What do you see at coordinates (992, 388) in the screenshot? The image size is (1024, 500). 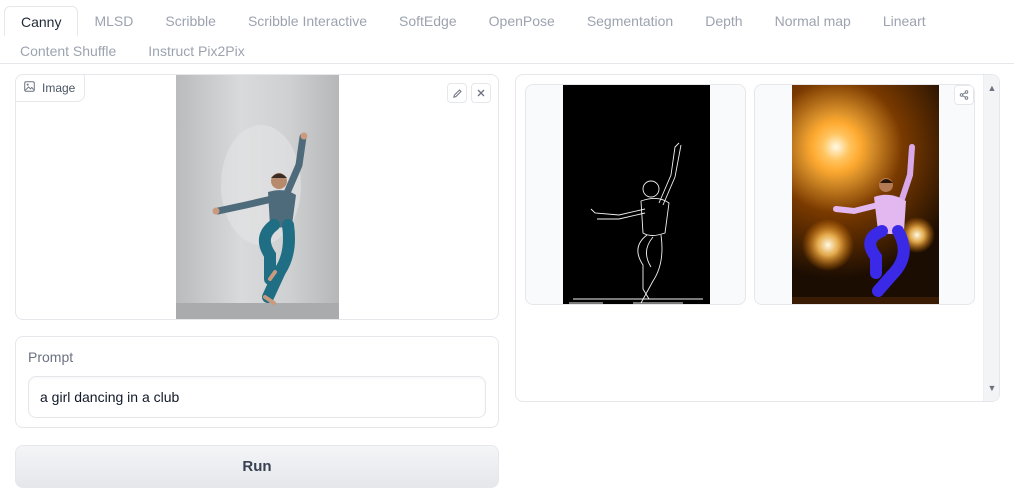 I see `scroll-down-arrow-icon: ▼` at bounding box center [992, 388].